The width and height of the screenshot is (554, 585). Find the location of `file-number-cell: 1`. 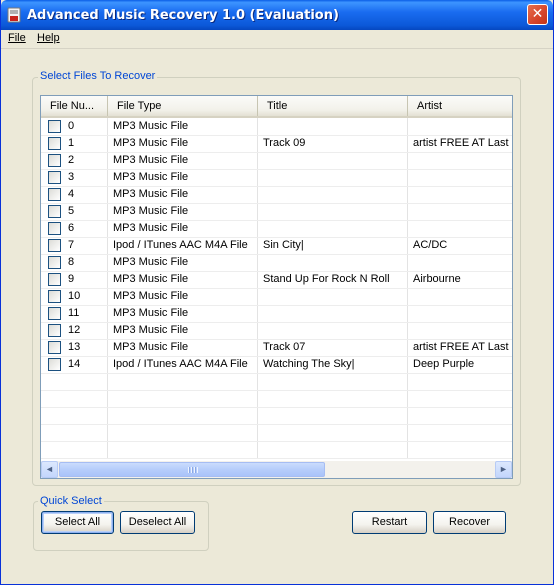

file-number-cell: 1 is located at coordinates (71, 143).